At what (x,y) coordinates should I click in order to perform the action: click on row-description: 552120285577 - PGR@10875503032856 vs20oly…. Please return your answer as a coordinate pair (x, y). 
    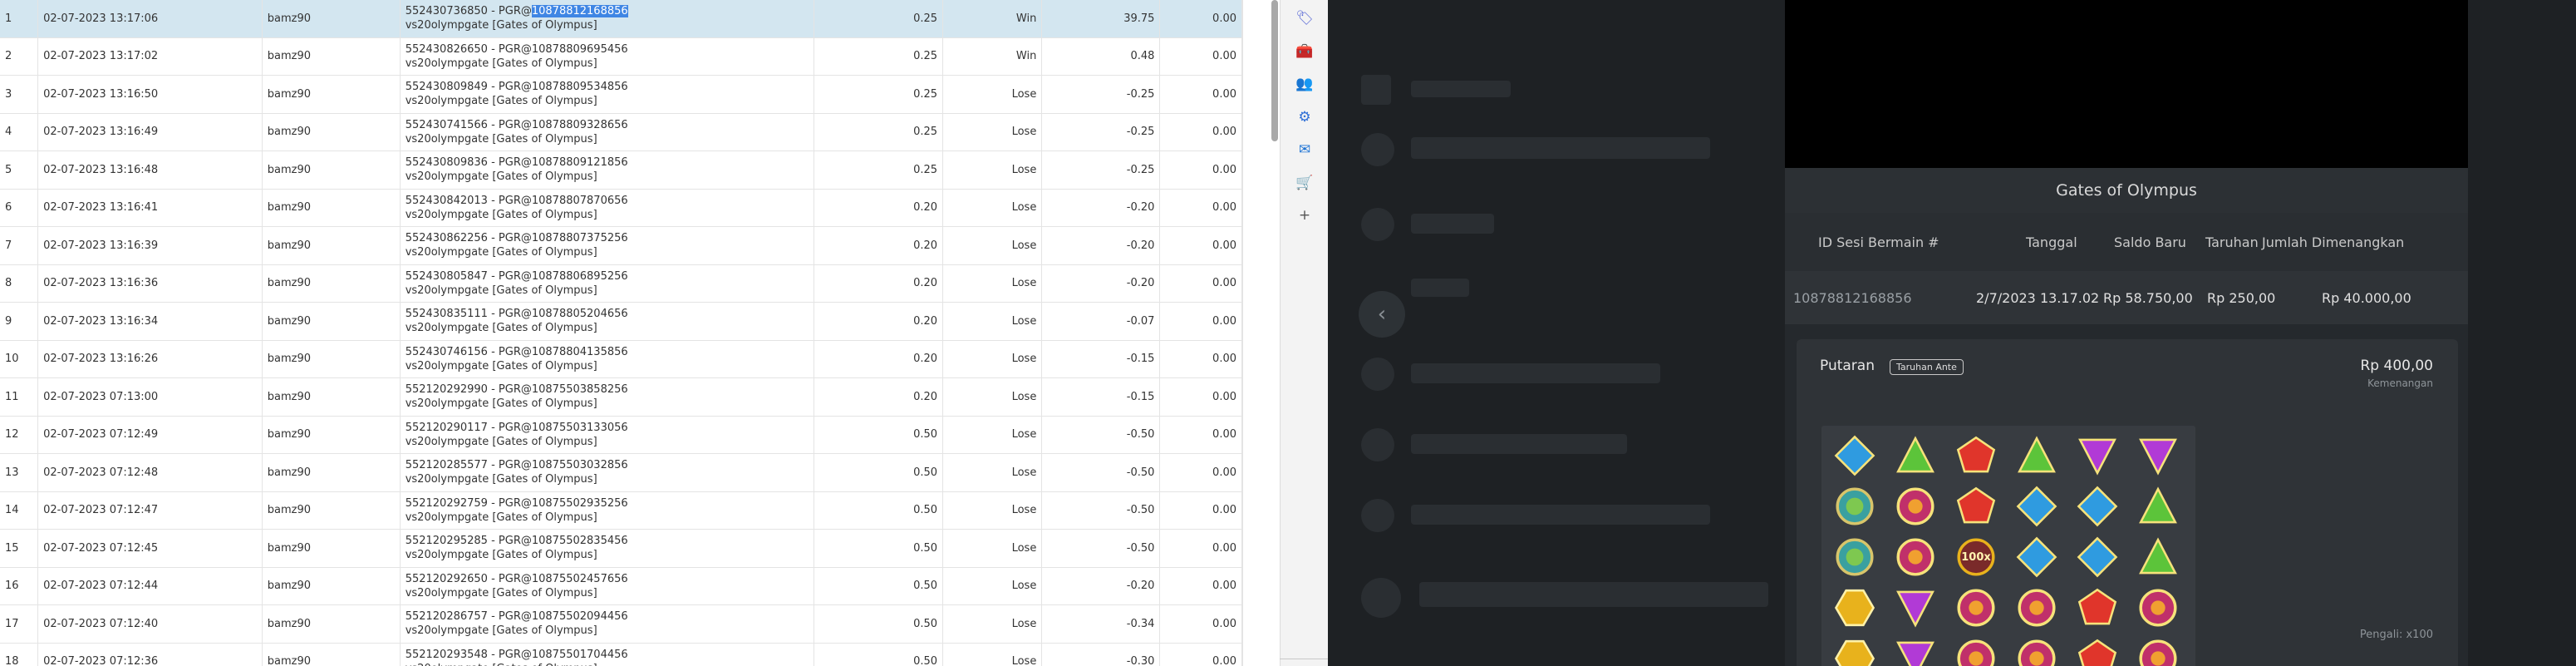
    Looking at the image, I should click on (607, 472).